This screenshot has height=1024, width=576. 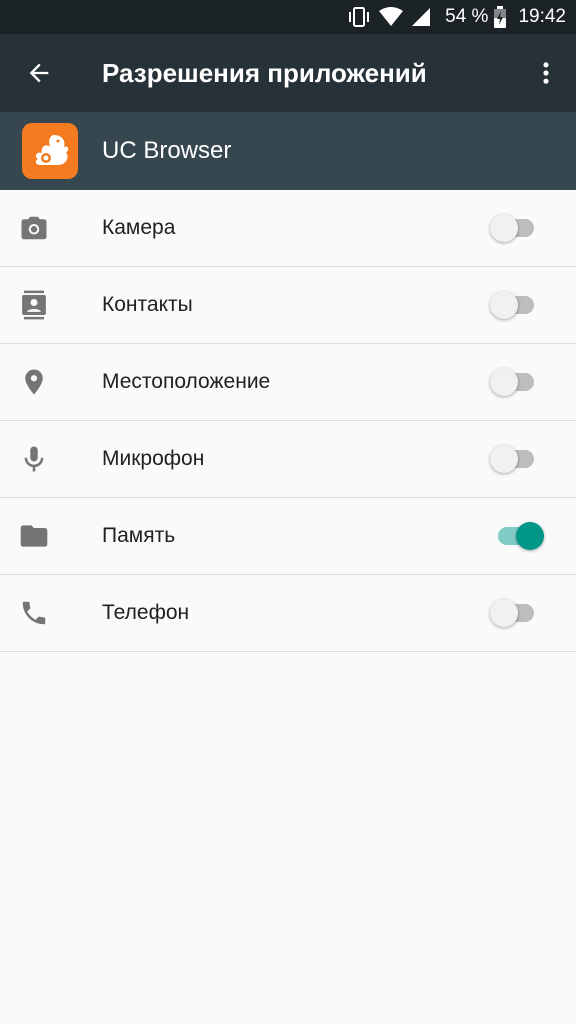 What do you see at coordinates (542, 16) in the screenshot?
I see `clock: 19:42` at bounding box center [542, 16].